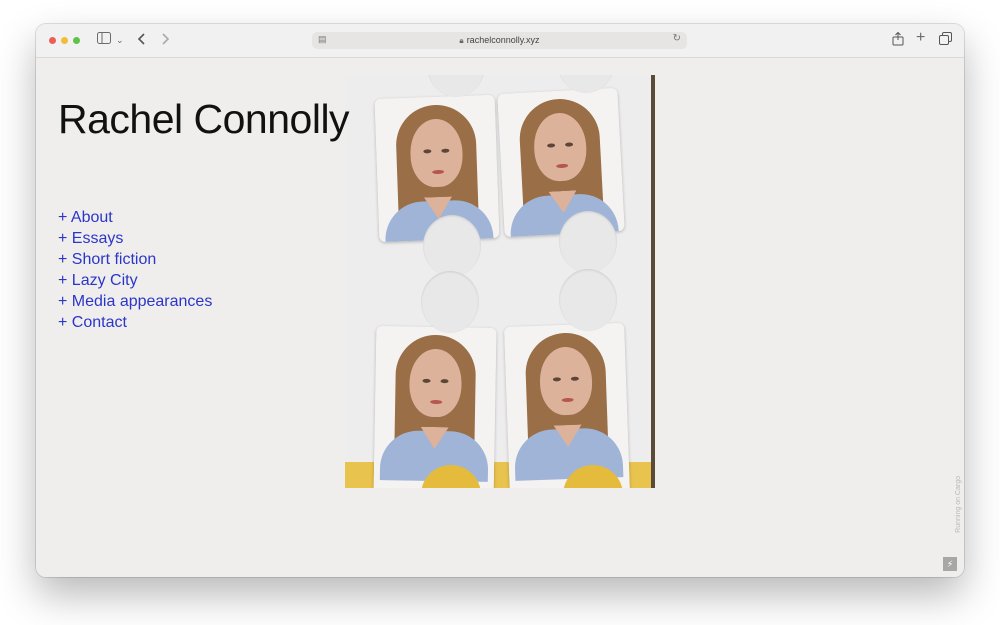 This screenshot has height=625, width=1000. Describe the element at coordinates (104, 40) in the screenshot. I see `sidebar-icon` at that location.